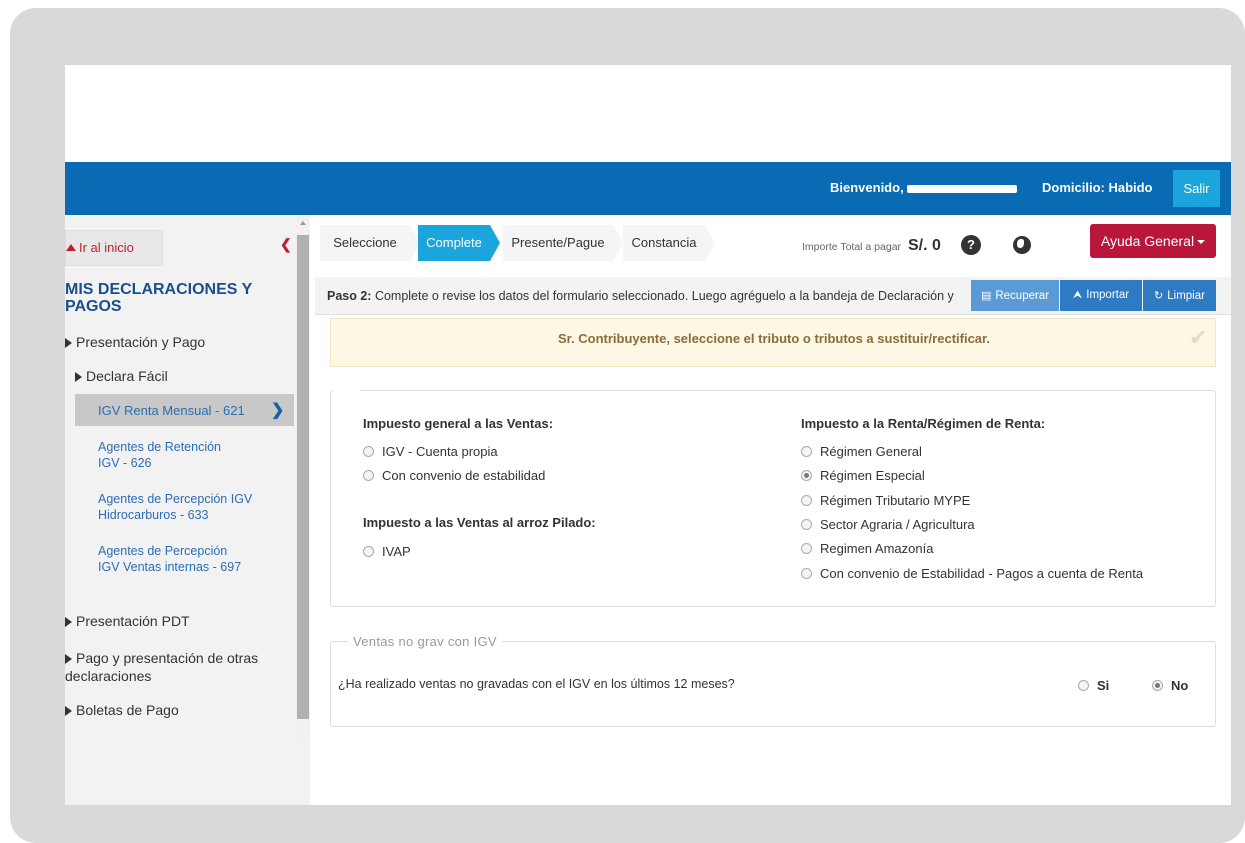  I want to click on renta-section-title: Impuesto a la Renta/Régimen de Renta:, so click(923, 423).